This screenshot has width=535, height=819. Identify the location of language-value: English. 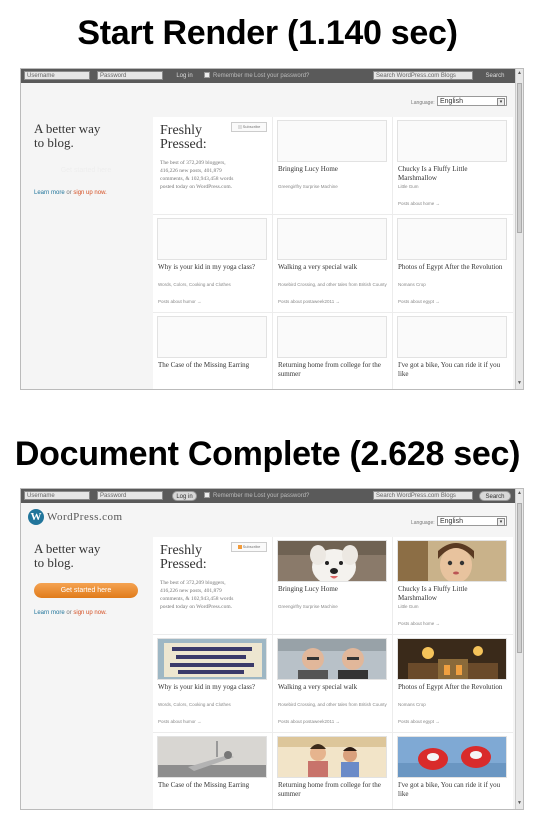
(451, 101).